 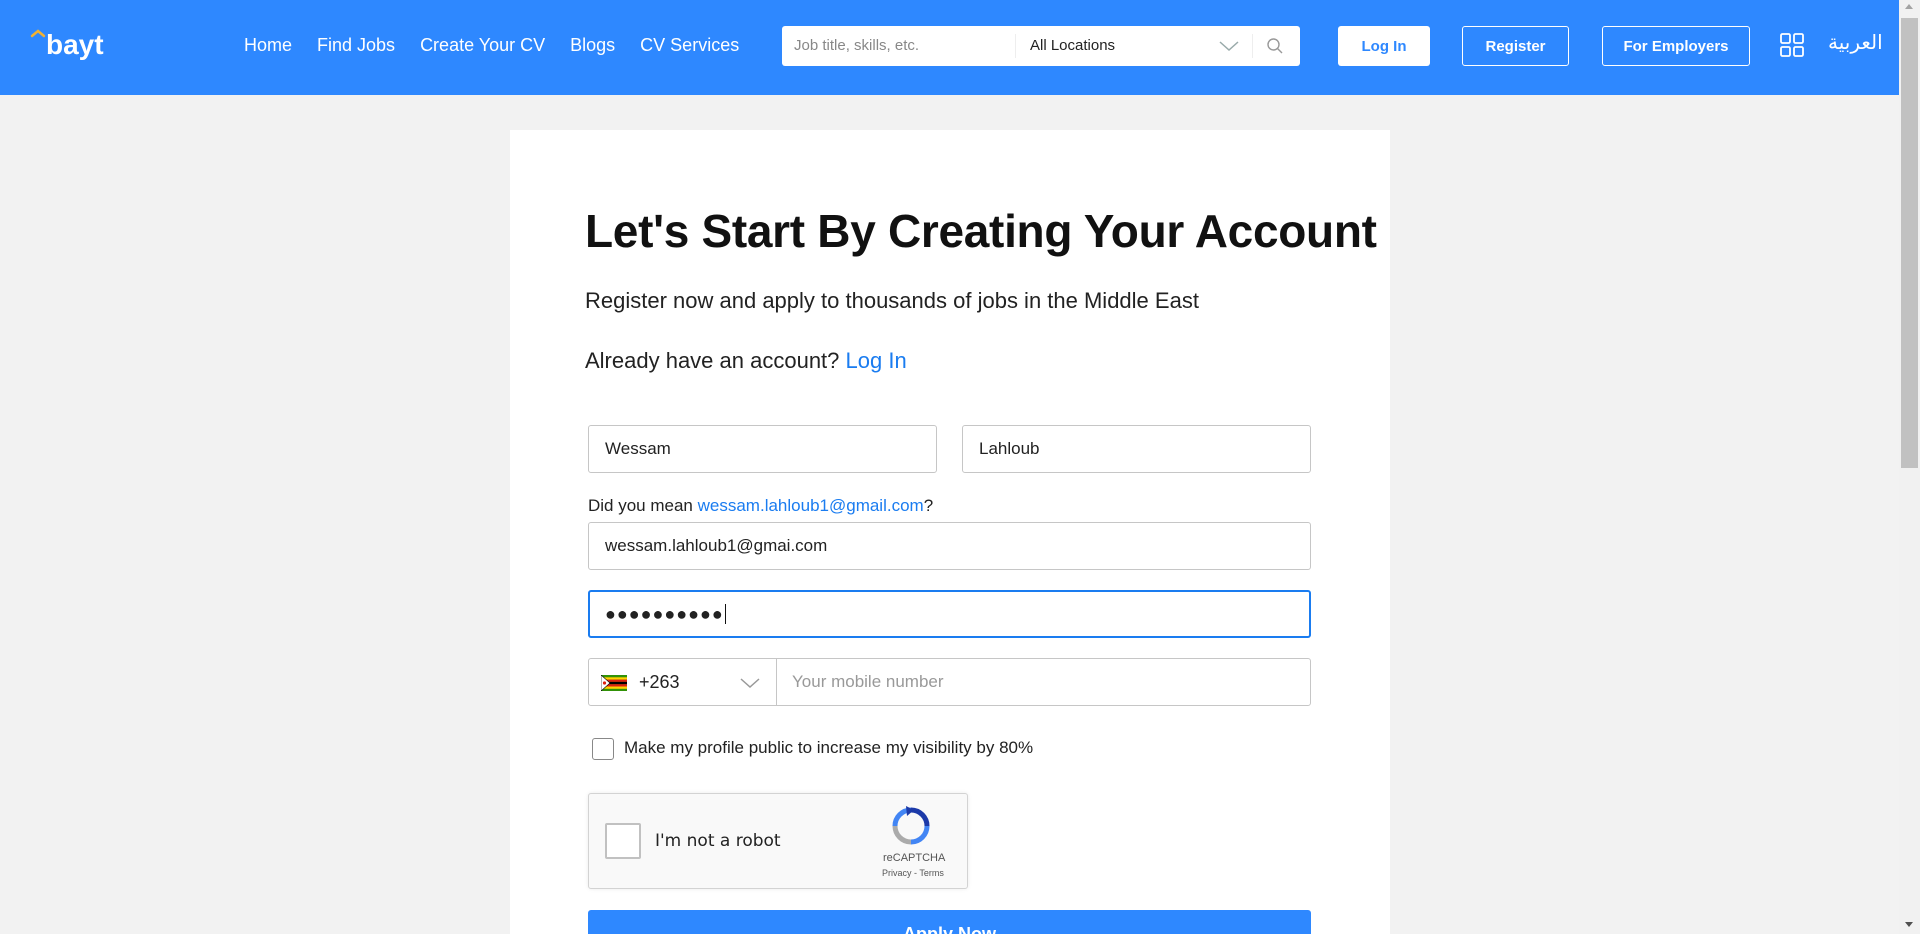 I want to click on recaptcha-terms-link: Privacy - Terms, so click(x=913, y=873).